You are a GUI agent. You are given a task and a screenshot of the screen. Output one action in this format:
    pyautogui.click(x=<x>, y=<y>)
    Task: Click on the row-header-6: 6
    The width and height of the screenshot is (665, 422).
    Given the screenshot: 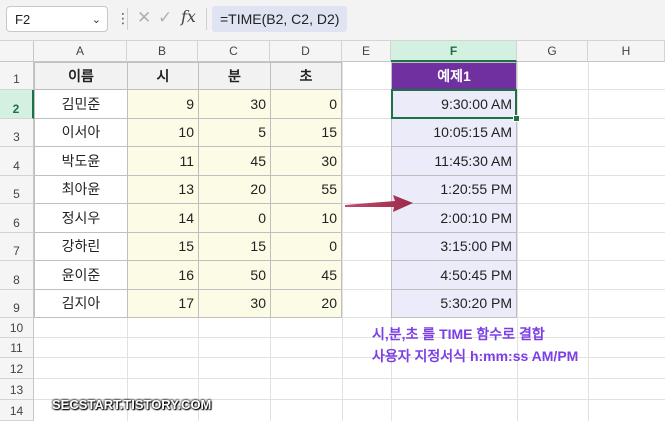 What is the action you would take?
    pyautogui.click(x=17, y=218)
    